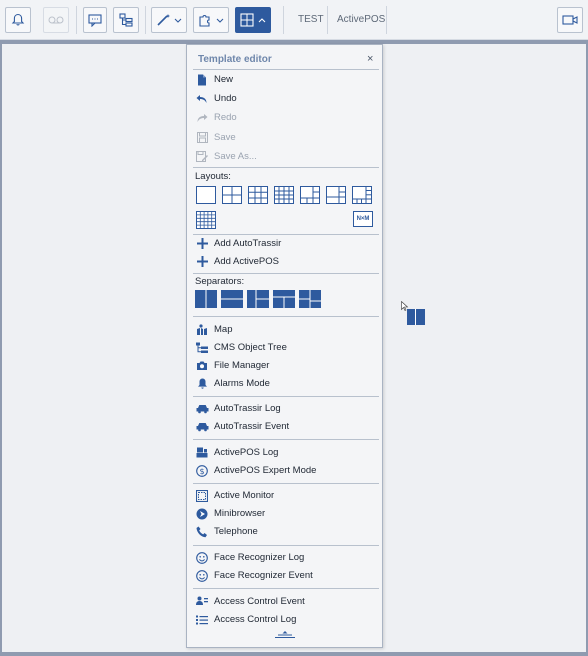 Image resolution: width=588 pixels, height=656 pixels. What do you see at coordinates (258, 195) in the screenshot?
I see `layout-3x3` at bounding box center [258, 195].